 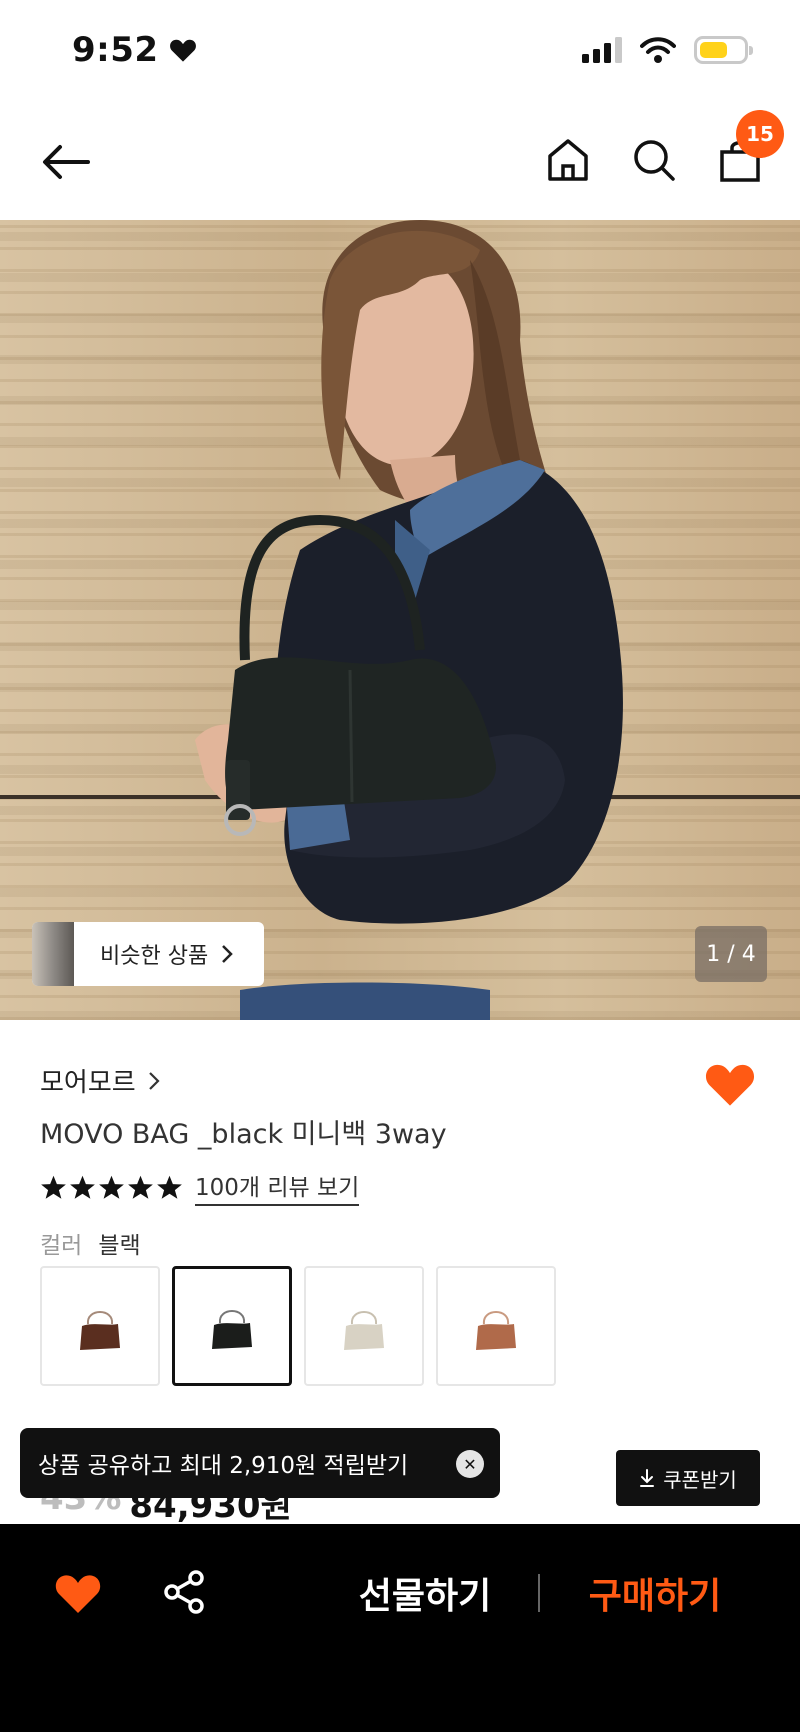 I want to click on coupon-download-button: 쿠폰받기, so click(x=688, y=1478).